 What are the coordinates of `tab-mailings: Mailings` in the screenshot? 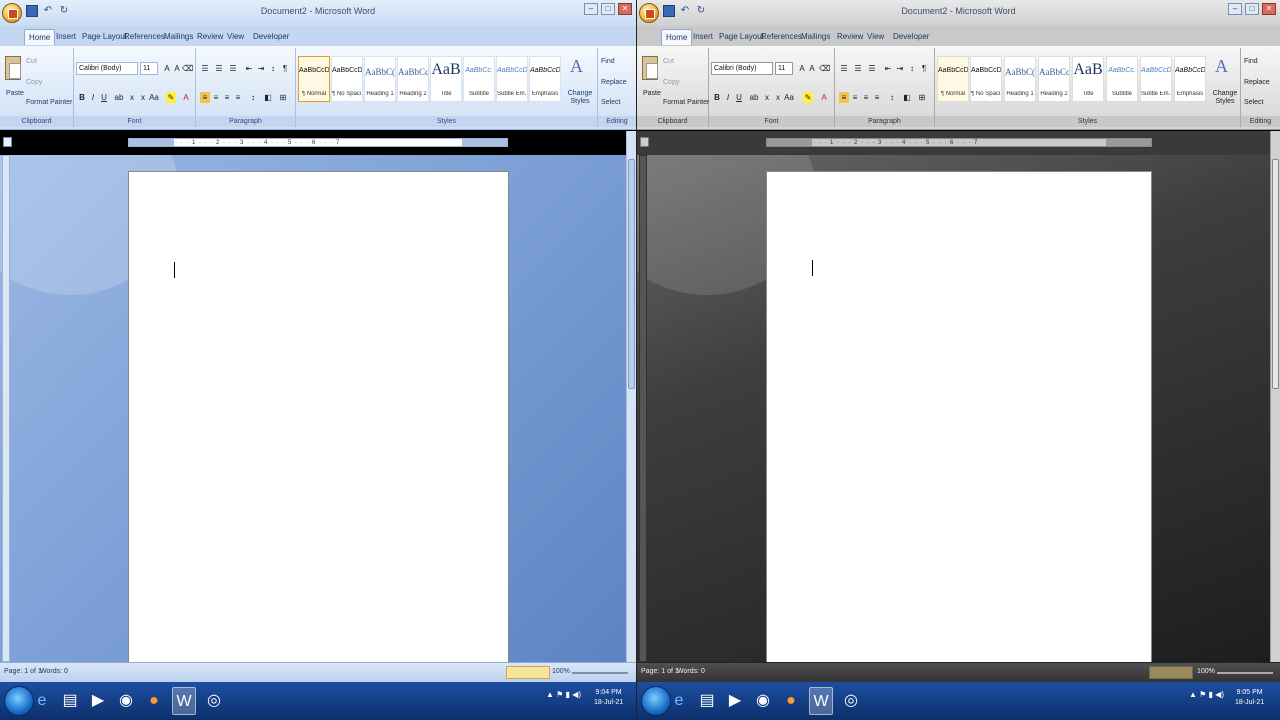 It's located at (815, 37).